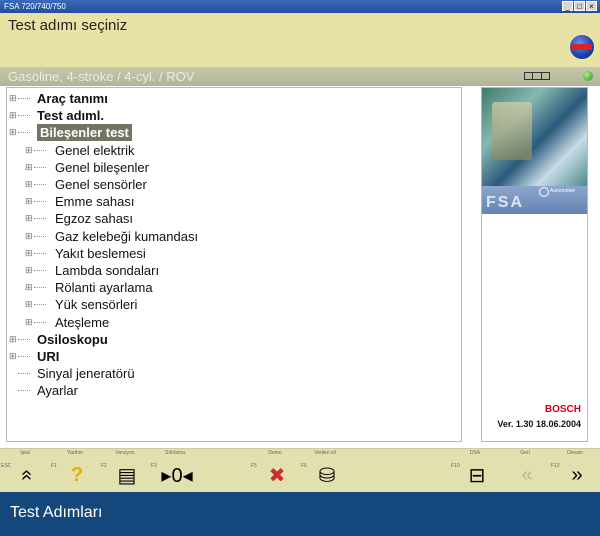 Image resolution: width=600 pixels, height=536 pixels. What do you see at coordinates (95, 202) in the screenshot?
I see `tree-item-label: Emme sahası` at bounding box center [95, 202].